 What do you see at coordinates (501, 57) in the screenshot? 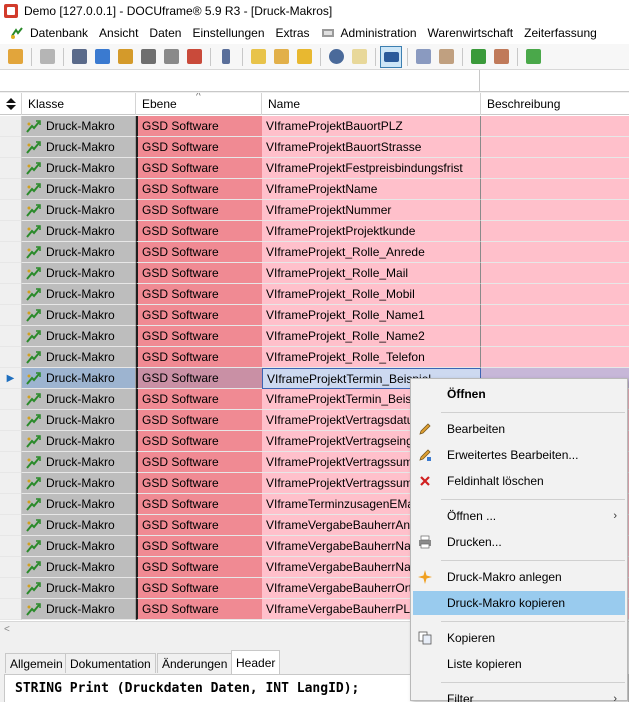
I see `wand-alt-icon` at bounding box center [501, 57].